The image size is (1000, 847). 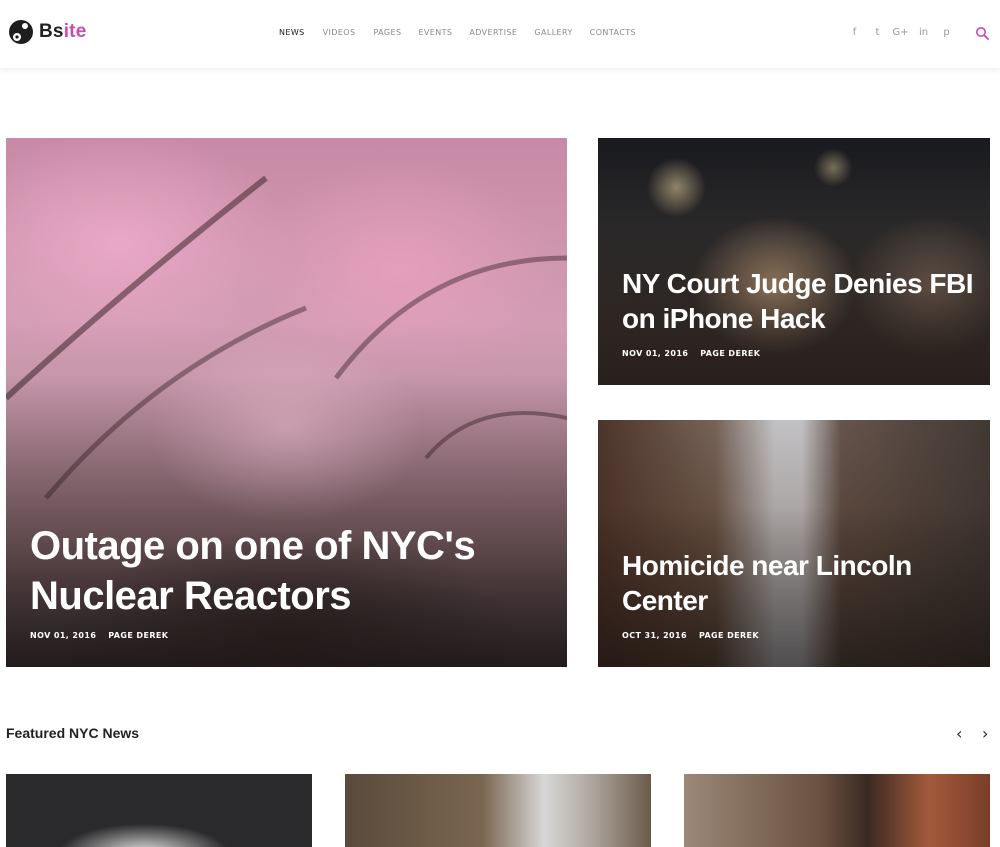 I want to click on logo-icon, so click(x=21, y=32).